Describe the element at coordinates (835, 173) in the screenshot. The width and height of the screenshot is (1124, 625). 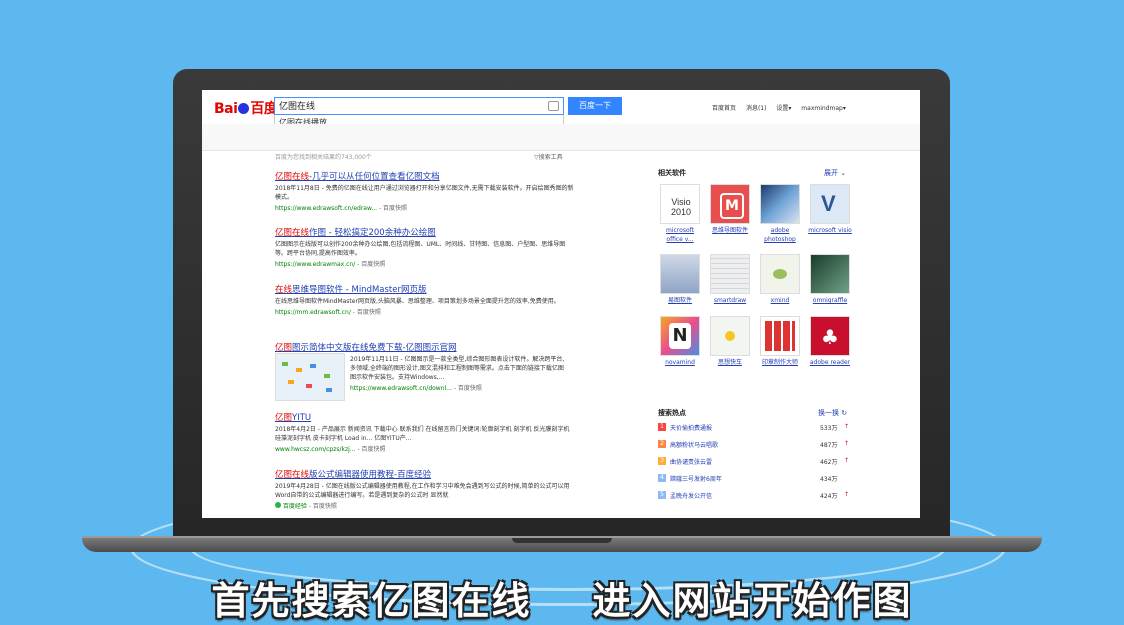
I see `expand-link: 展开 ⌄` at that location.